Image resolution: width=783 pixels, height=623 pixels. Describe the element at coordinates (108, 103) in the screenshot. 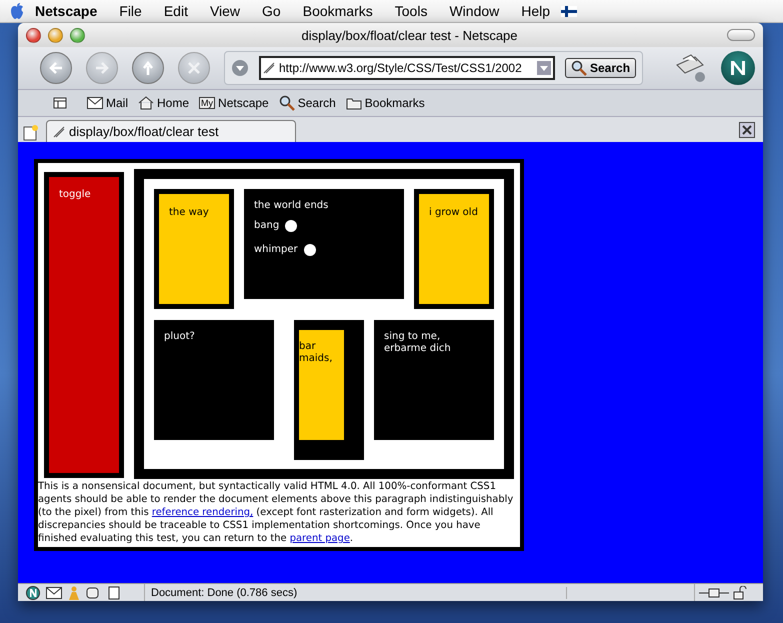

I see `bookmark-link: Mail` at that location.